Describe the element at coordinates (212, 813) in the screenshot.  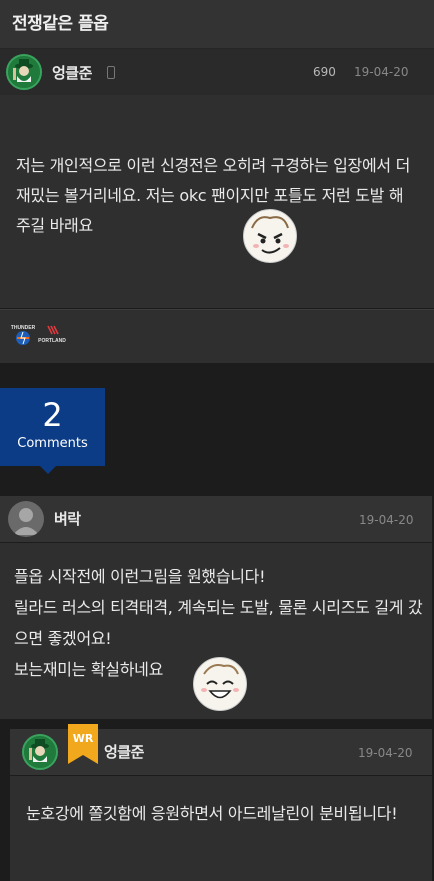
I see `reply-content: 눈호강에 쫄깃함에 응원하면서 아드레날린이 분비됩니다!` at that location.